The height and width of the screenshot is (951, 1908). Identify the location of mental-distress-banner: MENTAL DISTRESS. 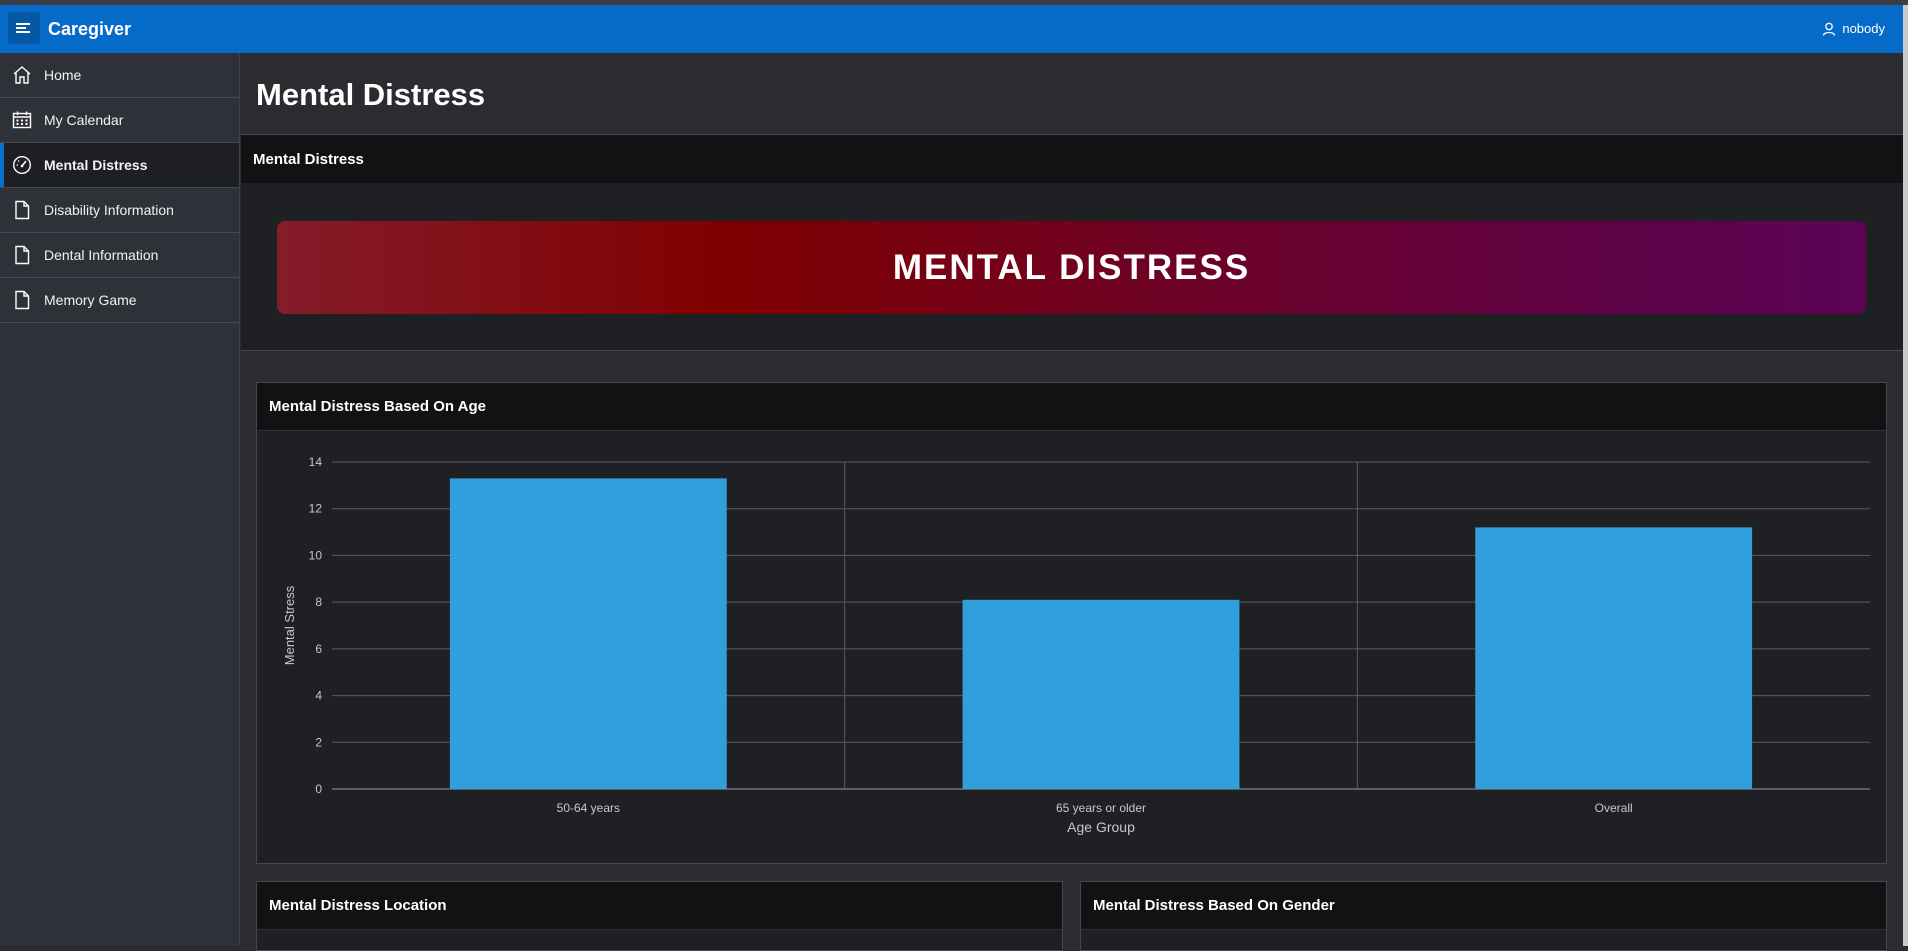
(1071, 267).